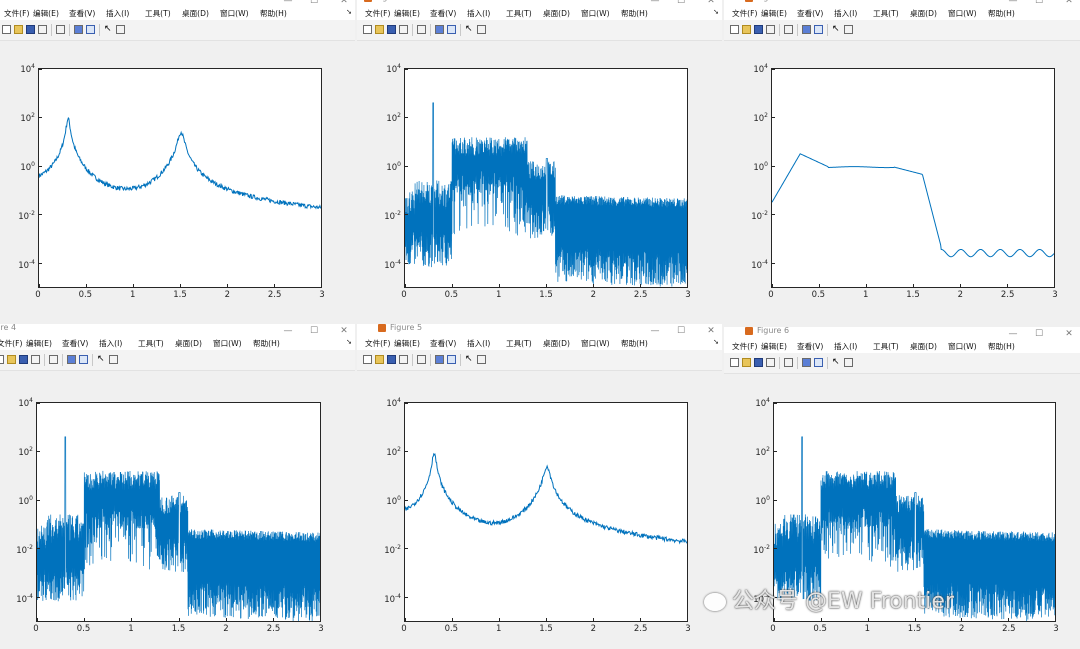  I want to click on title-bar: Figure 6— ☐ ✕, so click(902, 333).